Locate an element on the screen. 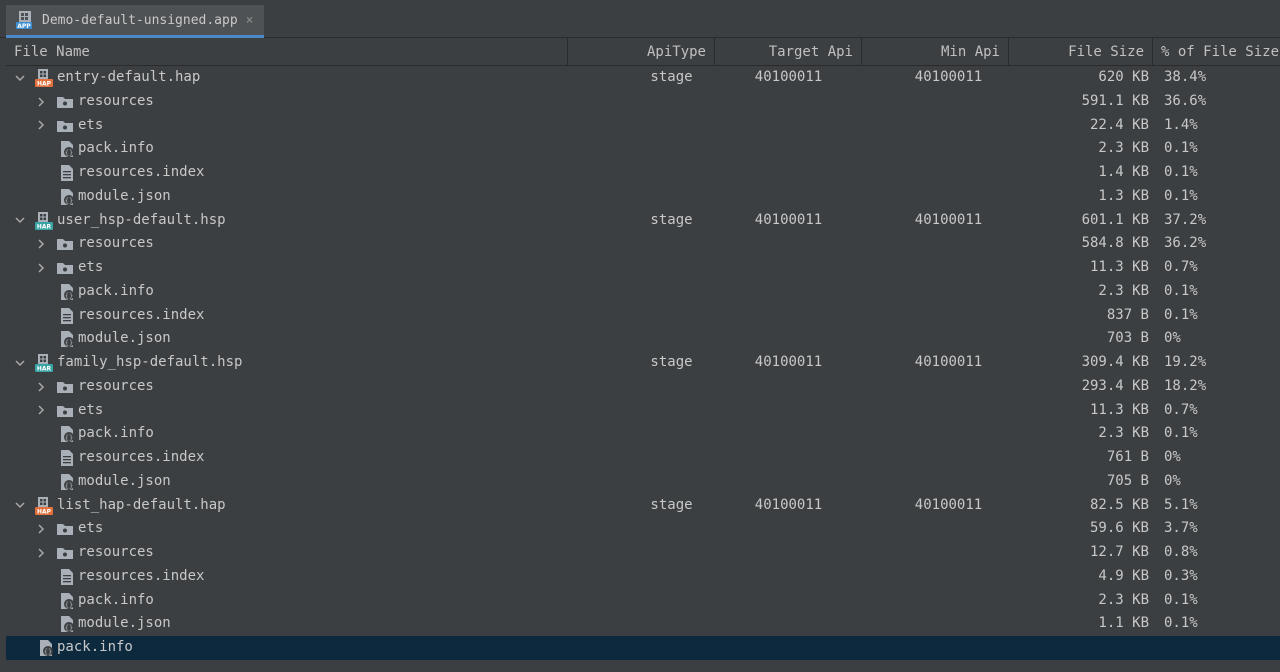  column-header-target-api: Target Api is located at coordinates (788, 52).